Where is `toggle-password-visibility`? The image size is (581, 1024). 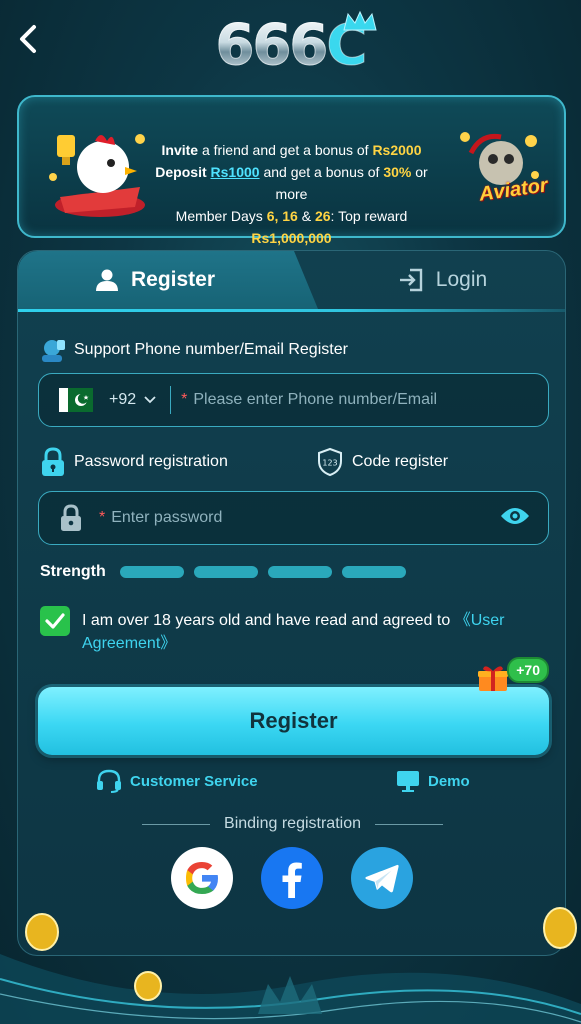 toggle-password-visibility is located at coordinates (515, 518).